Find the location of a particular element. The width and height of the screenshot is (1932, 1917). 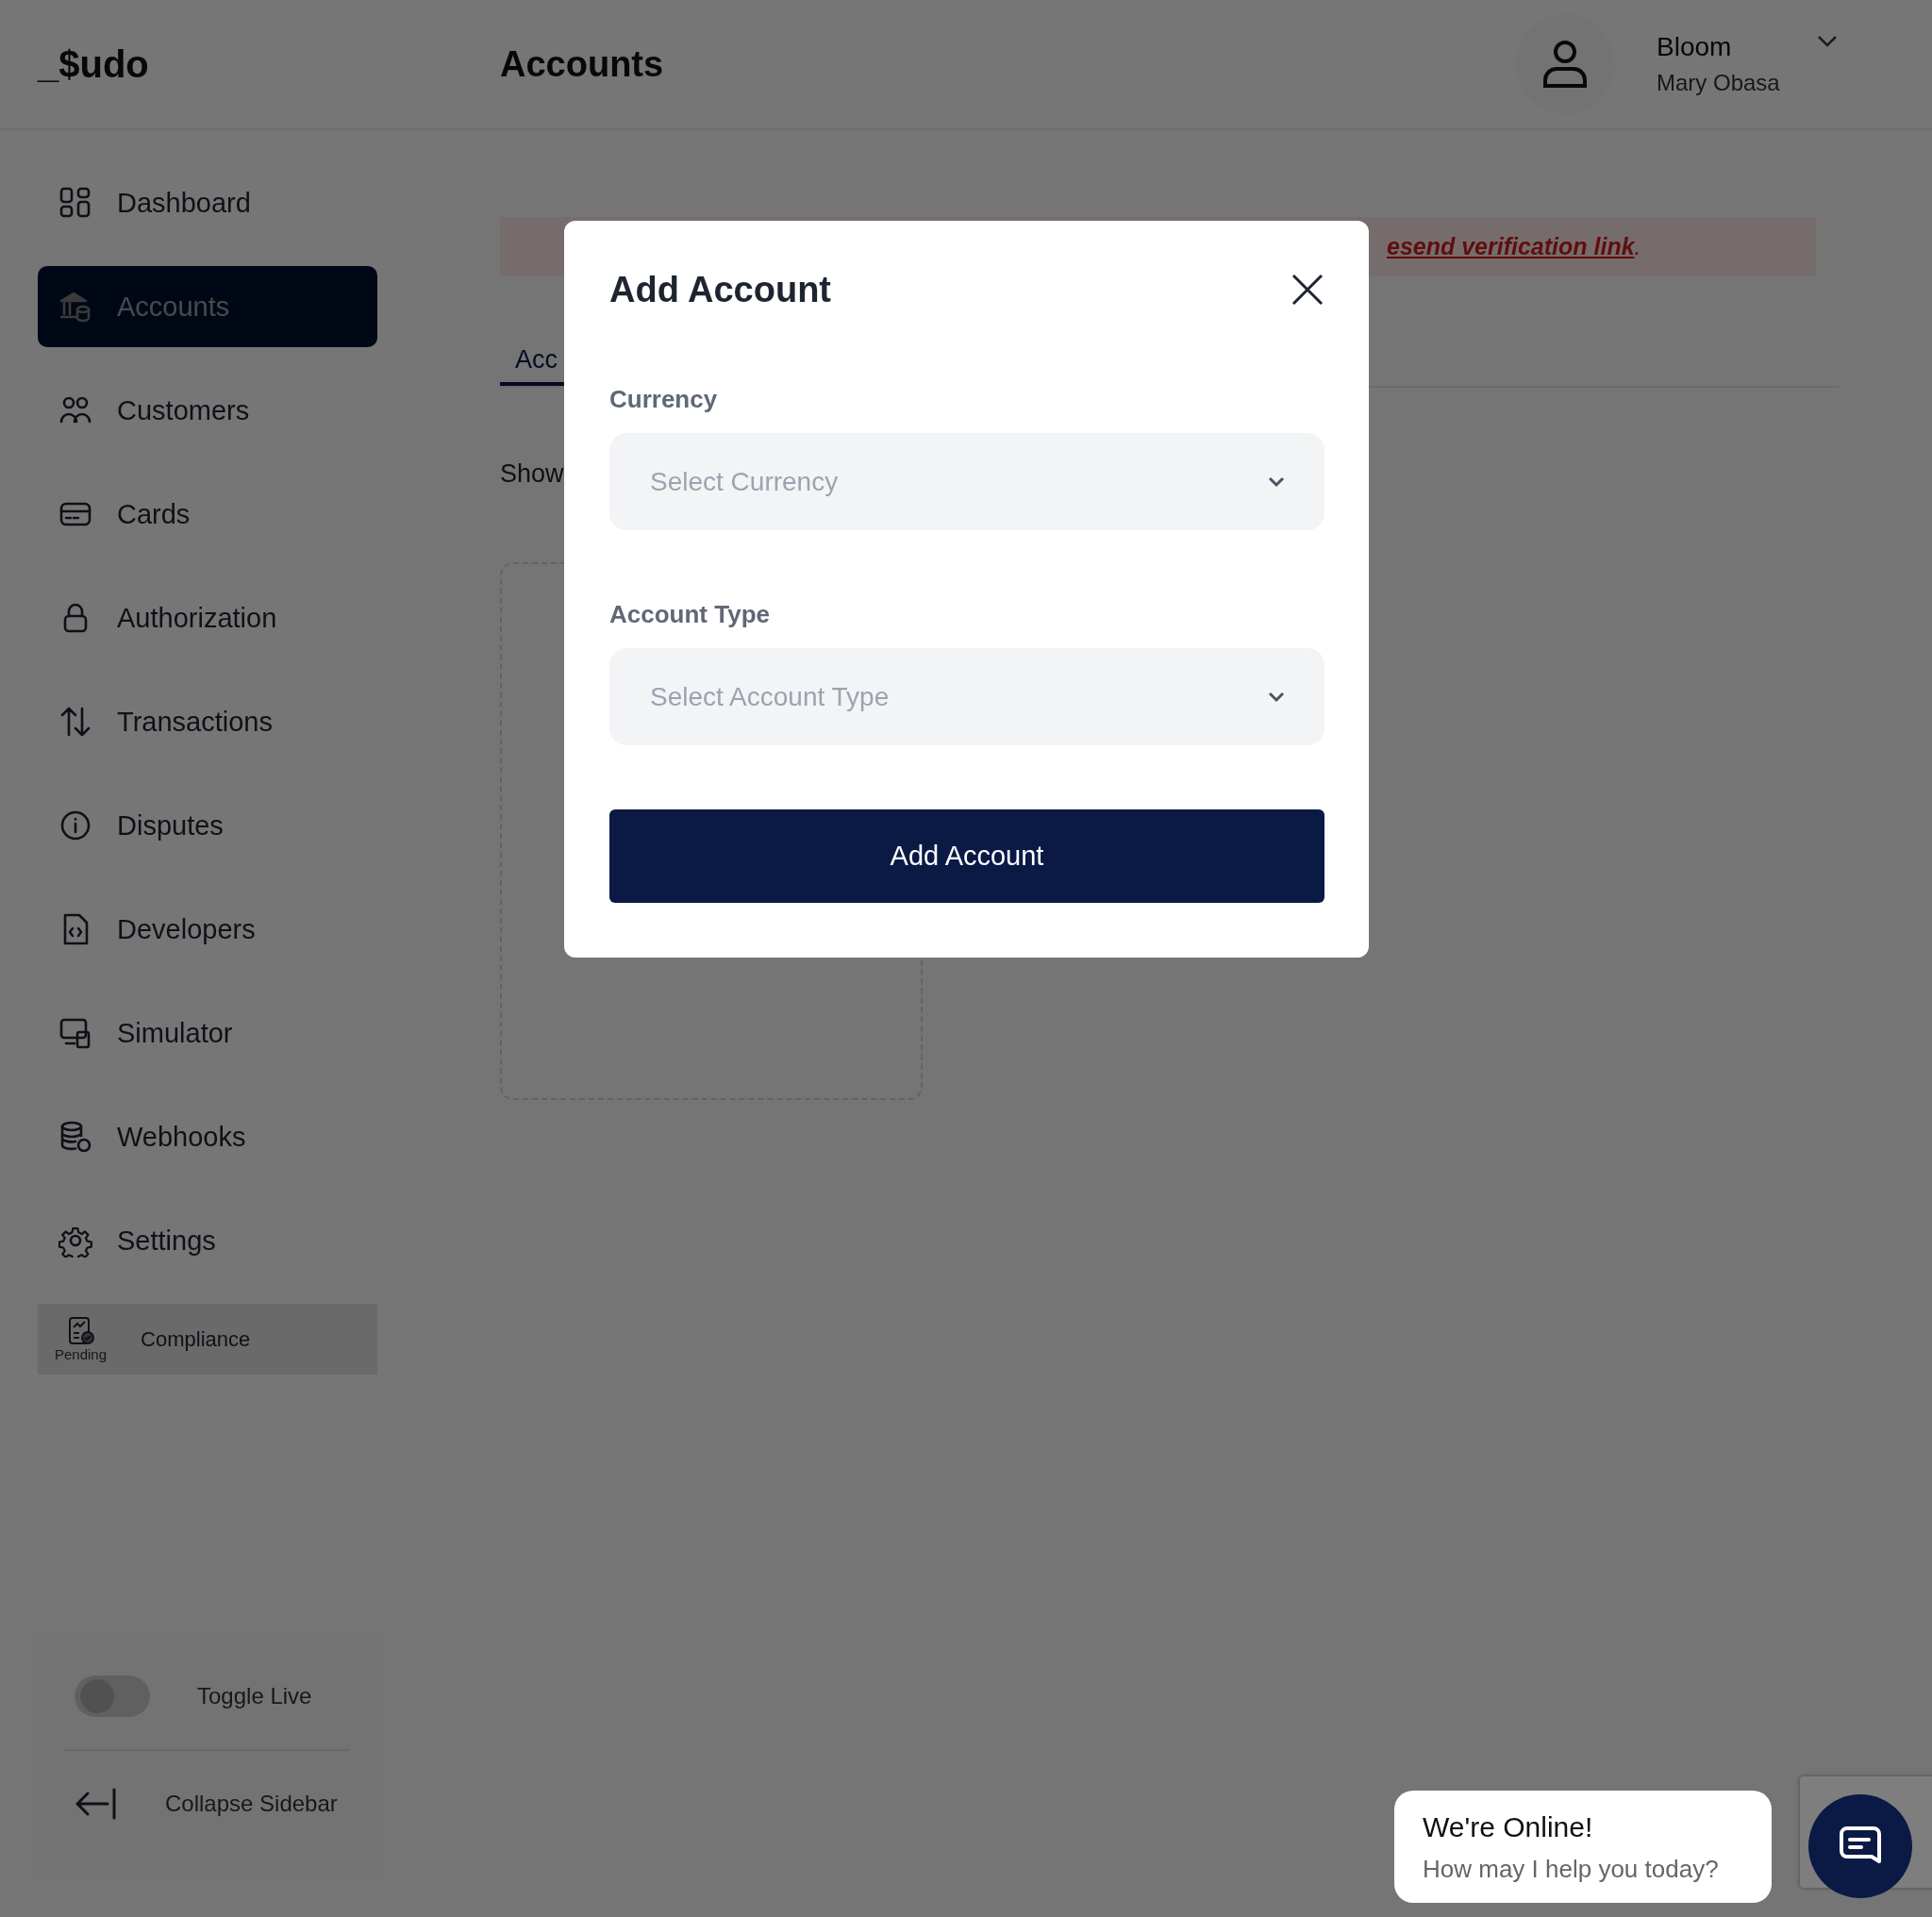

compliance-item: Pending Compliance is located at coordinates (208, 1339).